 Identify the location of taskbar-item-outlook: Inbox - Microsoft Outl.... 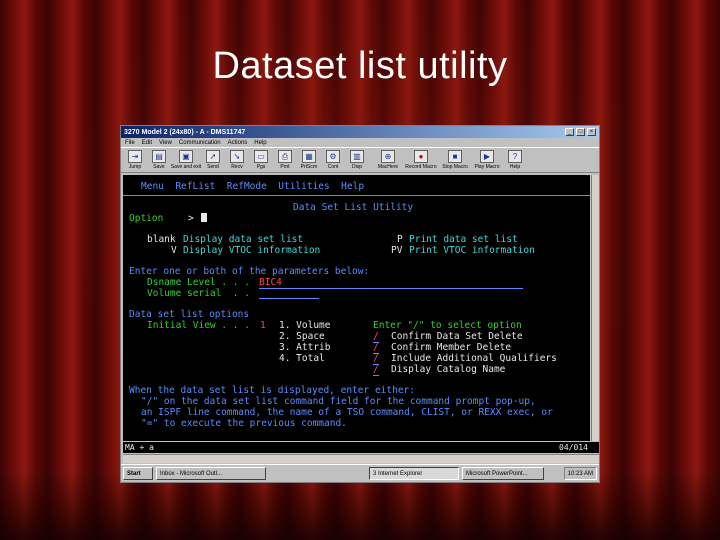
(211, 473).